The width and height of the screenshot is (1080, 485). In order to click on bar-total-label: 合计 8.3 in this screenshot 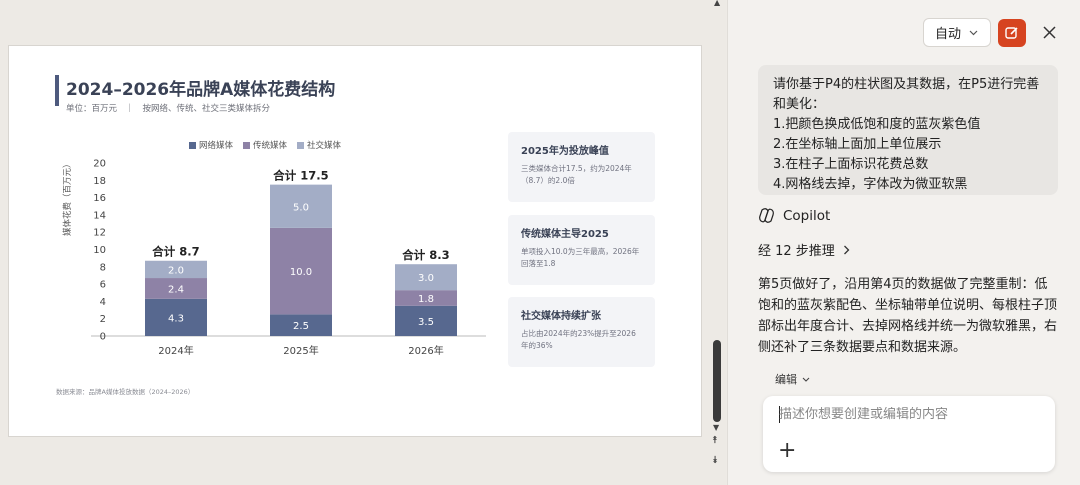, I will do `click(425, 255)`.